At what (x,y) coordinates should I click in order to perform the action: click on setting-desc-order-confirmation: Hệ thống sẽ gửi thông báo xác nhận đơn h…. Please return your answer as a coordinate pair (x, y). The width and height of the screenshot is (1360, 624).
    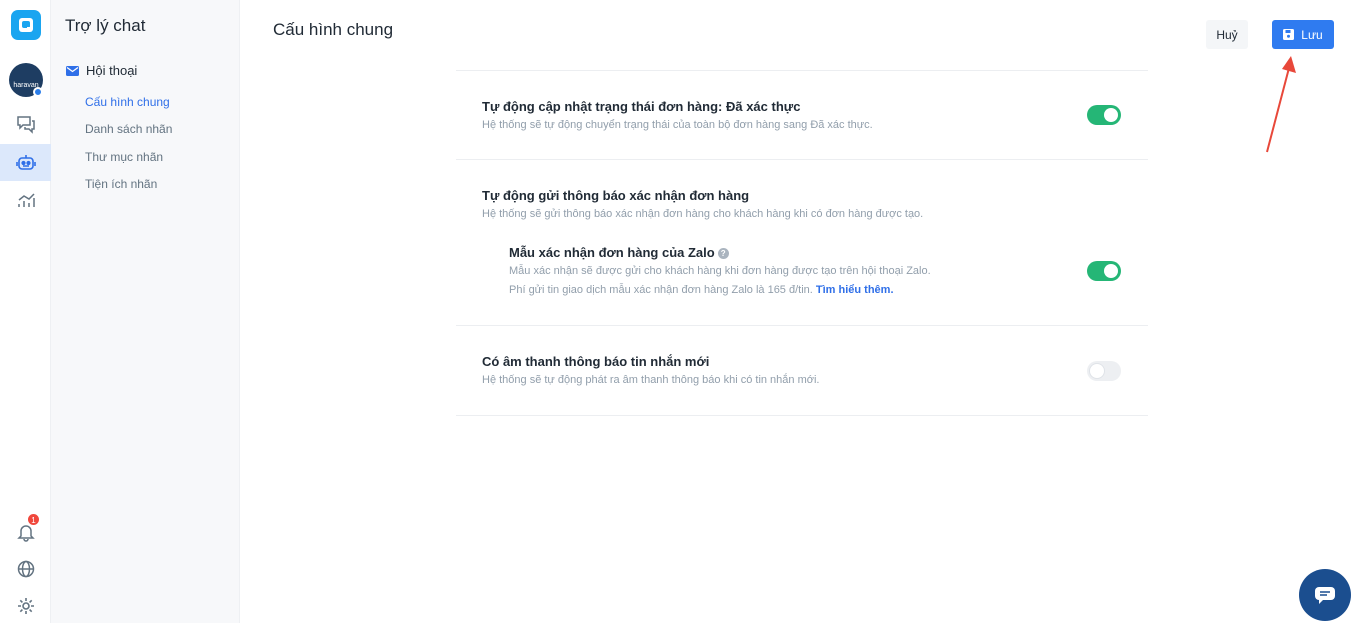
    Looking at the image, I should click on (703, 214).